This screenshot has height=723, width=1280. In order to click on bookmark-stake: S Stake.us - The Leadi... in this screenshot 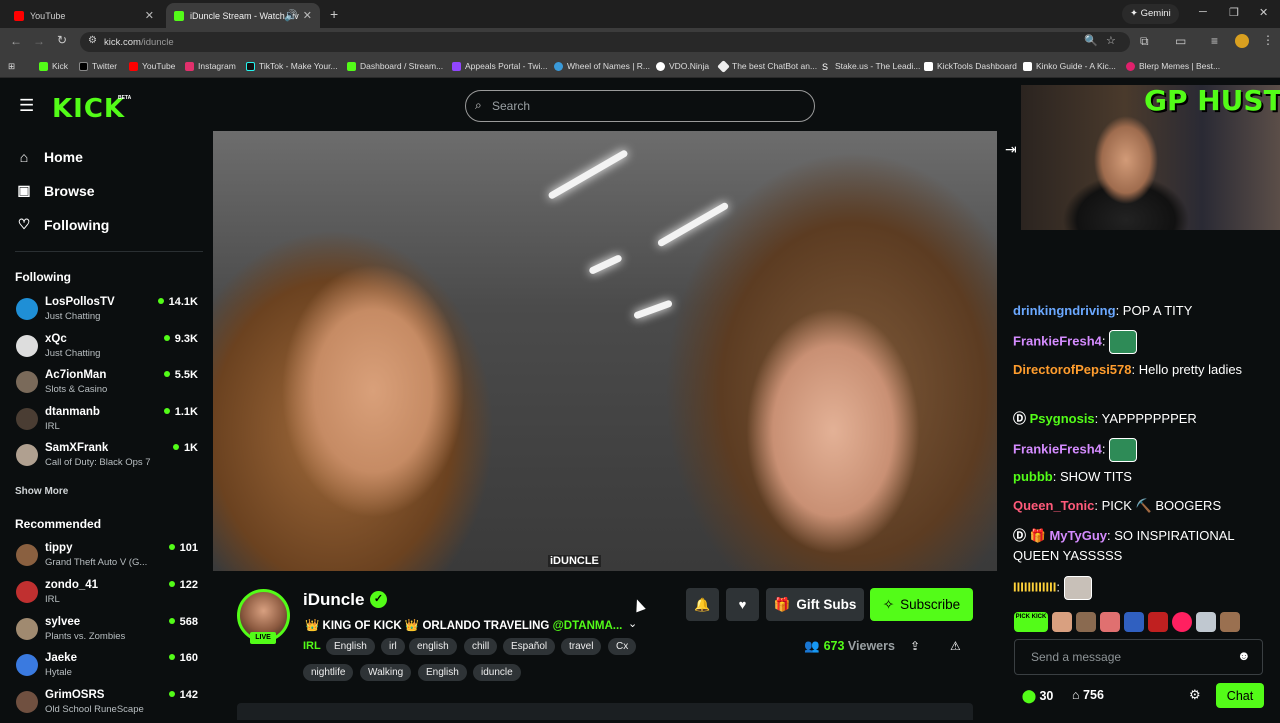, I will do `click(871, 66)`.